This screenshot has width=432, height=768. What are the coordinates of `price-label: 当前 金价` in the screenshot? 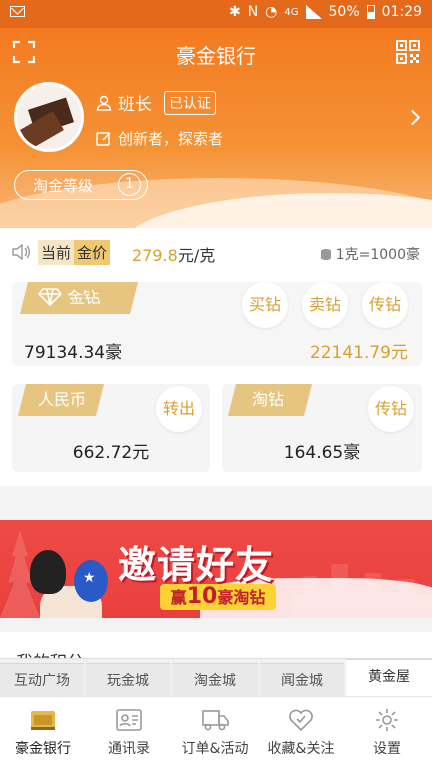 It's located at (74, 252).